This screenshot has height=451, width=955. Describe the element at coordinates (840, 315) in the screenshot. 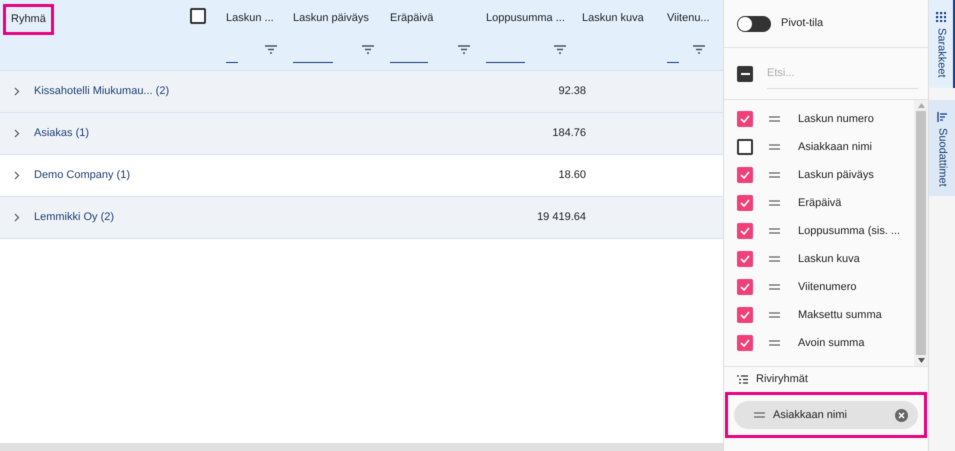

I see `column-list-item: Maksettu summa` at that location.